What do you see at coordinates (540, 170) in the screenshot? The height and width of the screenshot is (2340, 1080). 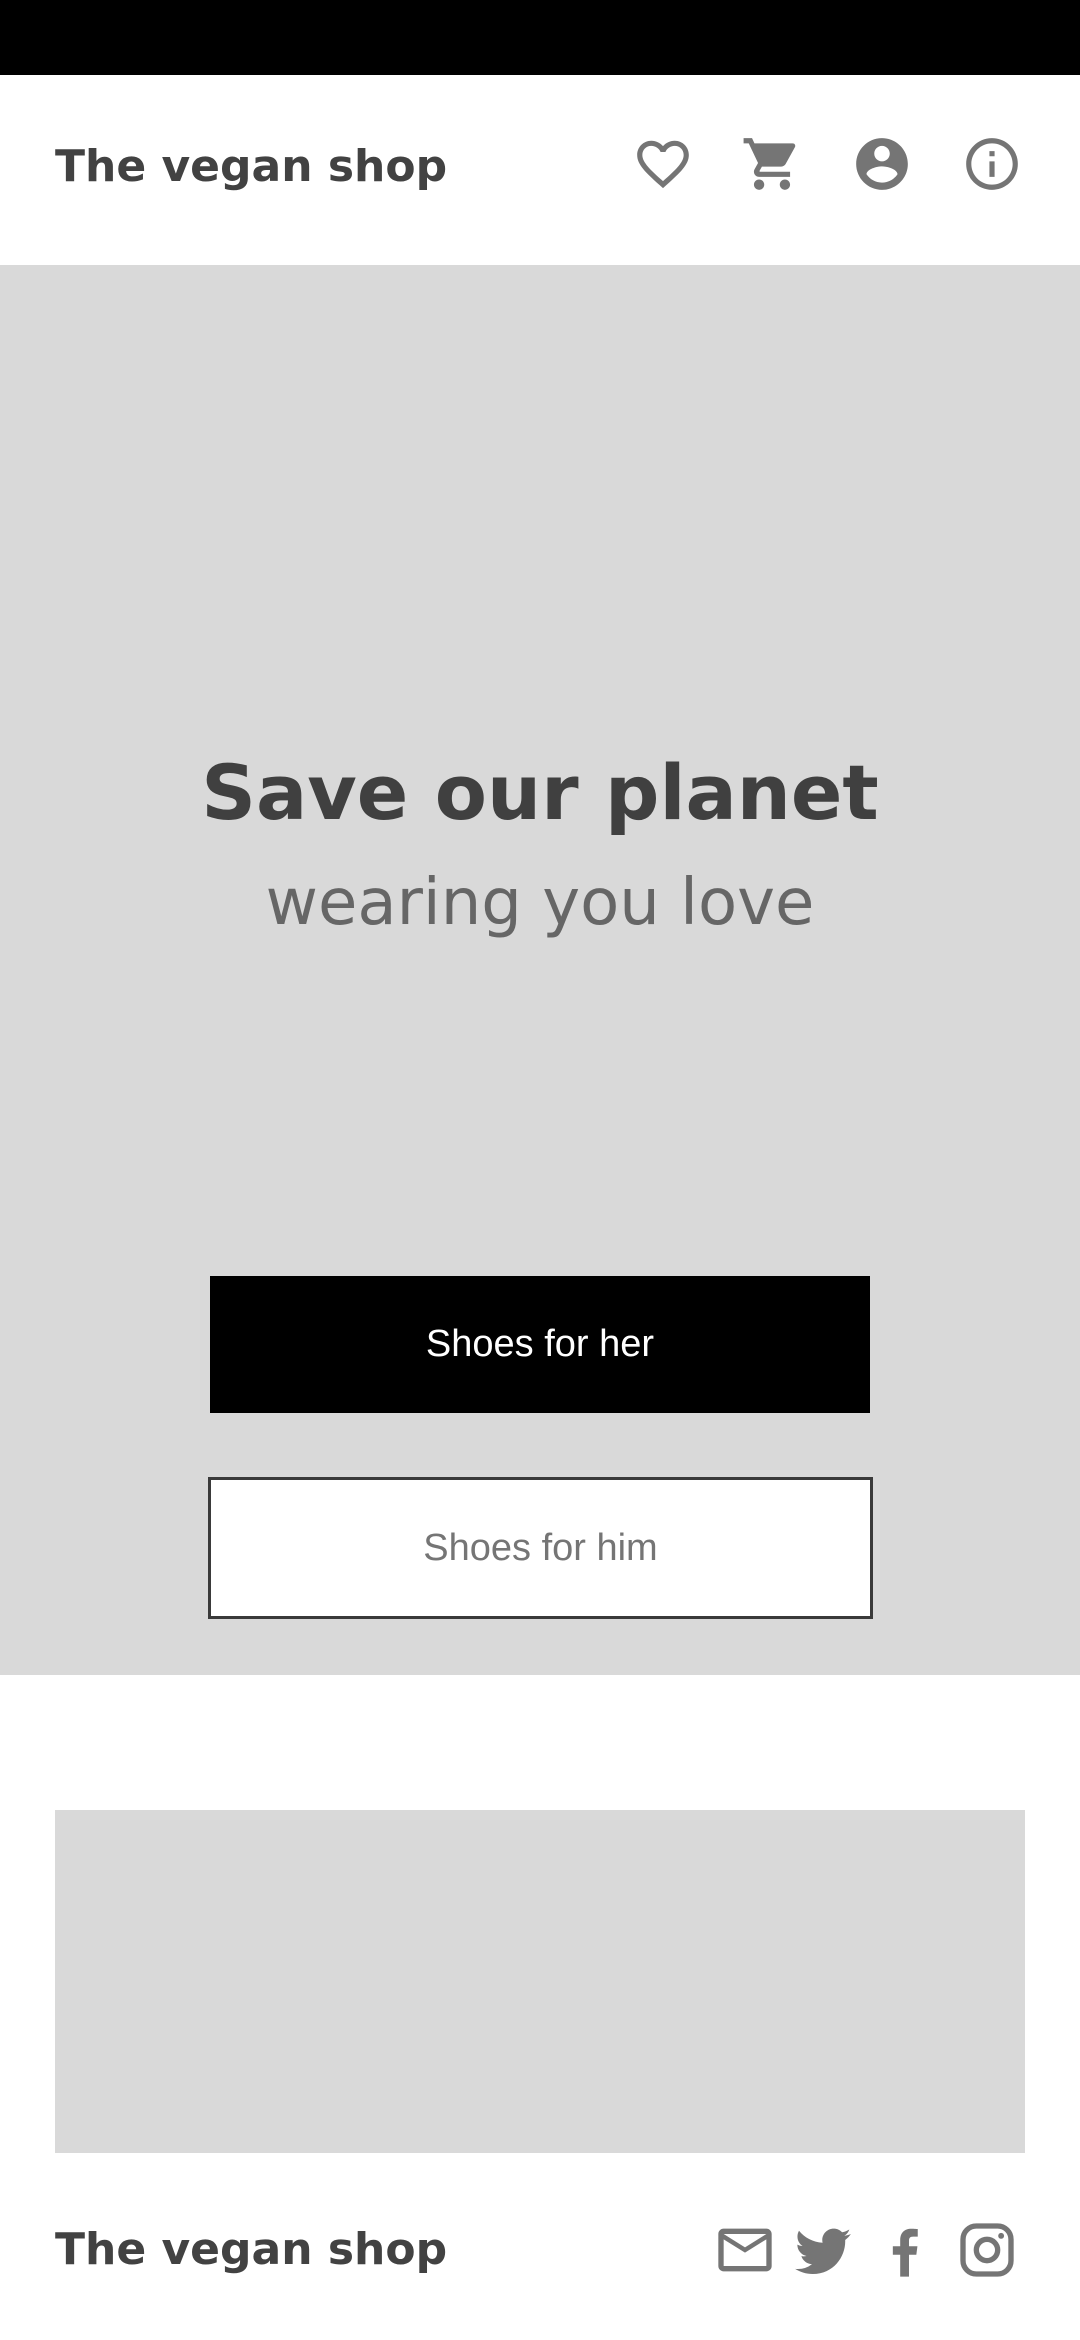 I see `app-header: The vegan shop` at bounding box center [540, 170].